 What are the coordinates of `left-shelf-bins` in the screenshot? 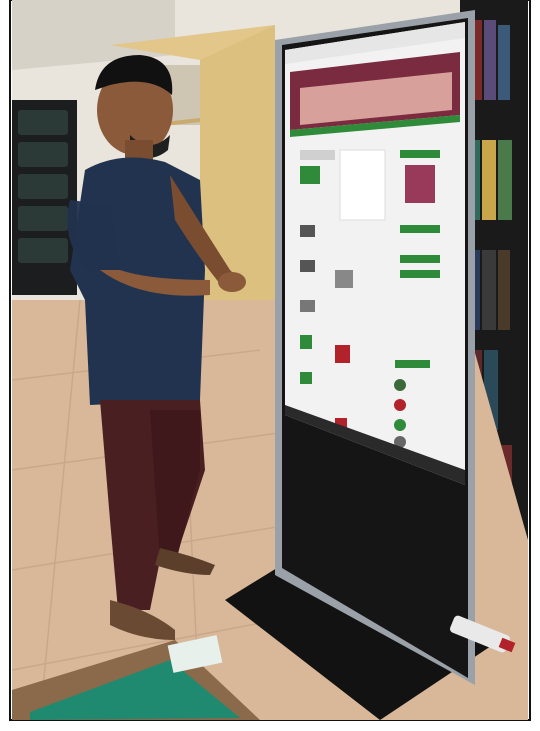 It's located at (43, 186).